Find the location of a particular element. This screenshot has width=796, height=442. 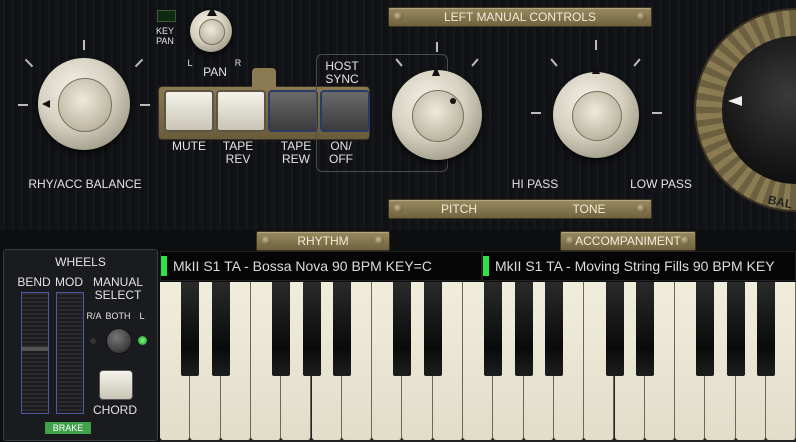

tape-rev-button is located at coordinates (241, 111).